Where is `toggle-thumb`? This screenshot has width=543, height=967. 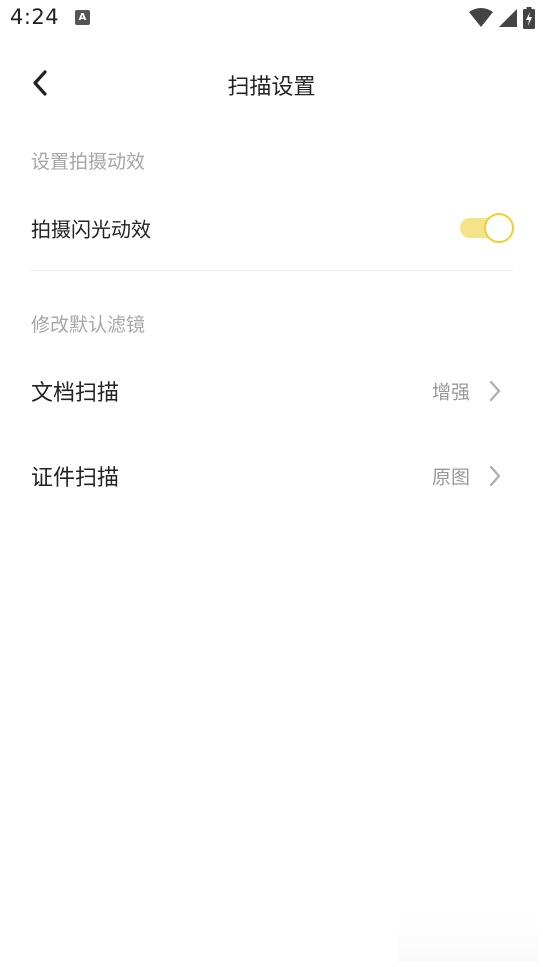 toggle-thumb is located at coordinates (499, 228).